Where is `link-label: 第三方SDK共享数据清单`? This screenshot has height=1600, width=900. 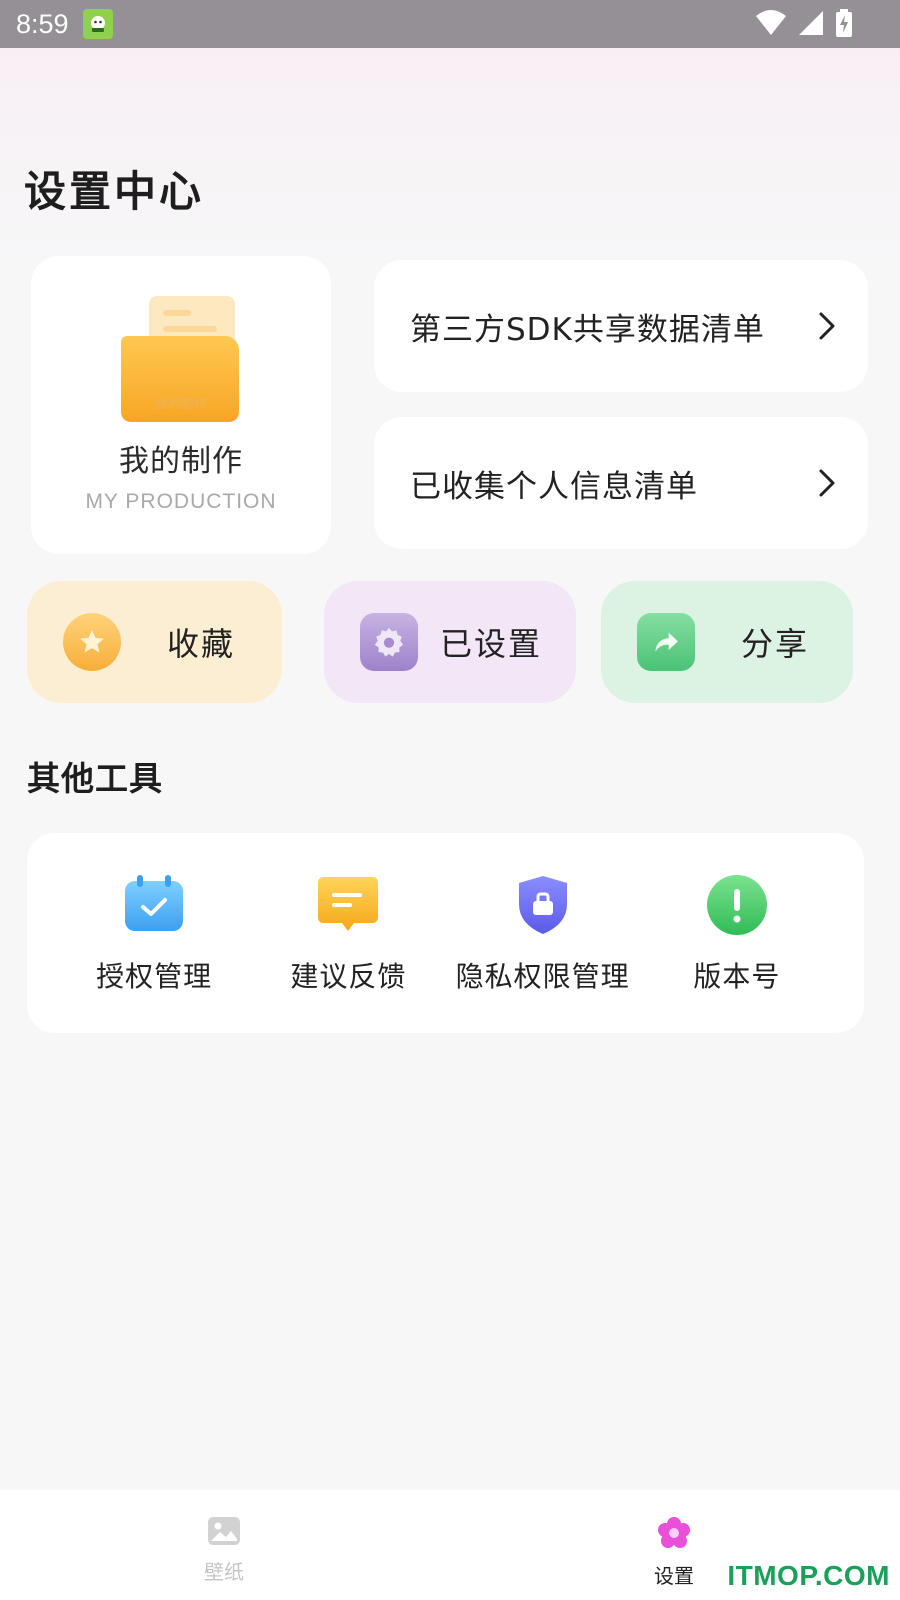
link-label: 第三方SDK共享数据清单 is located at coordinates (587, 329).